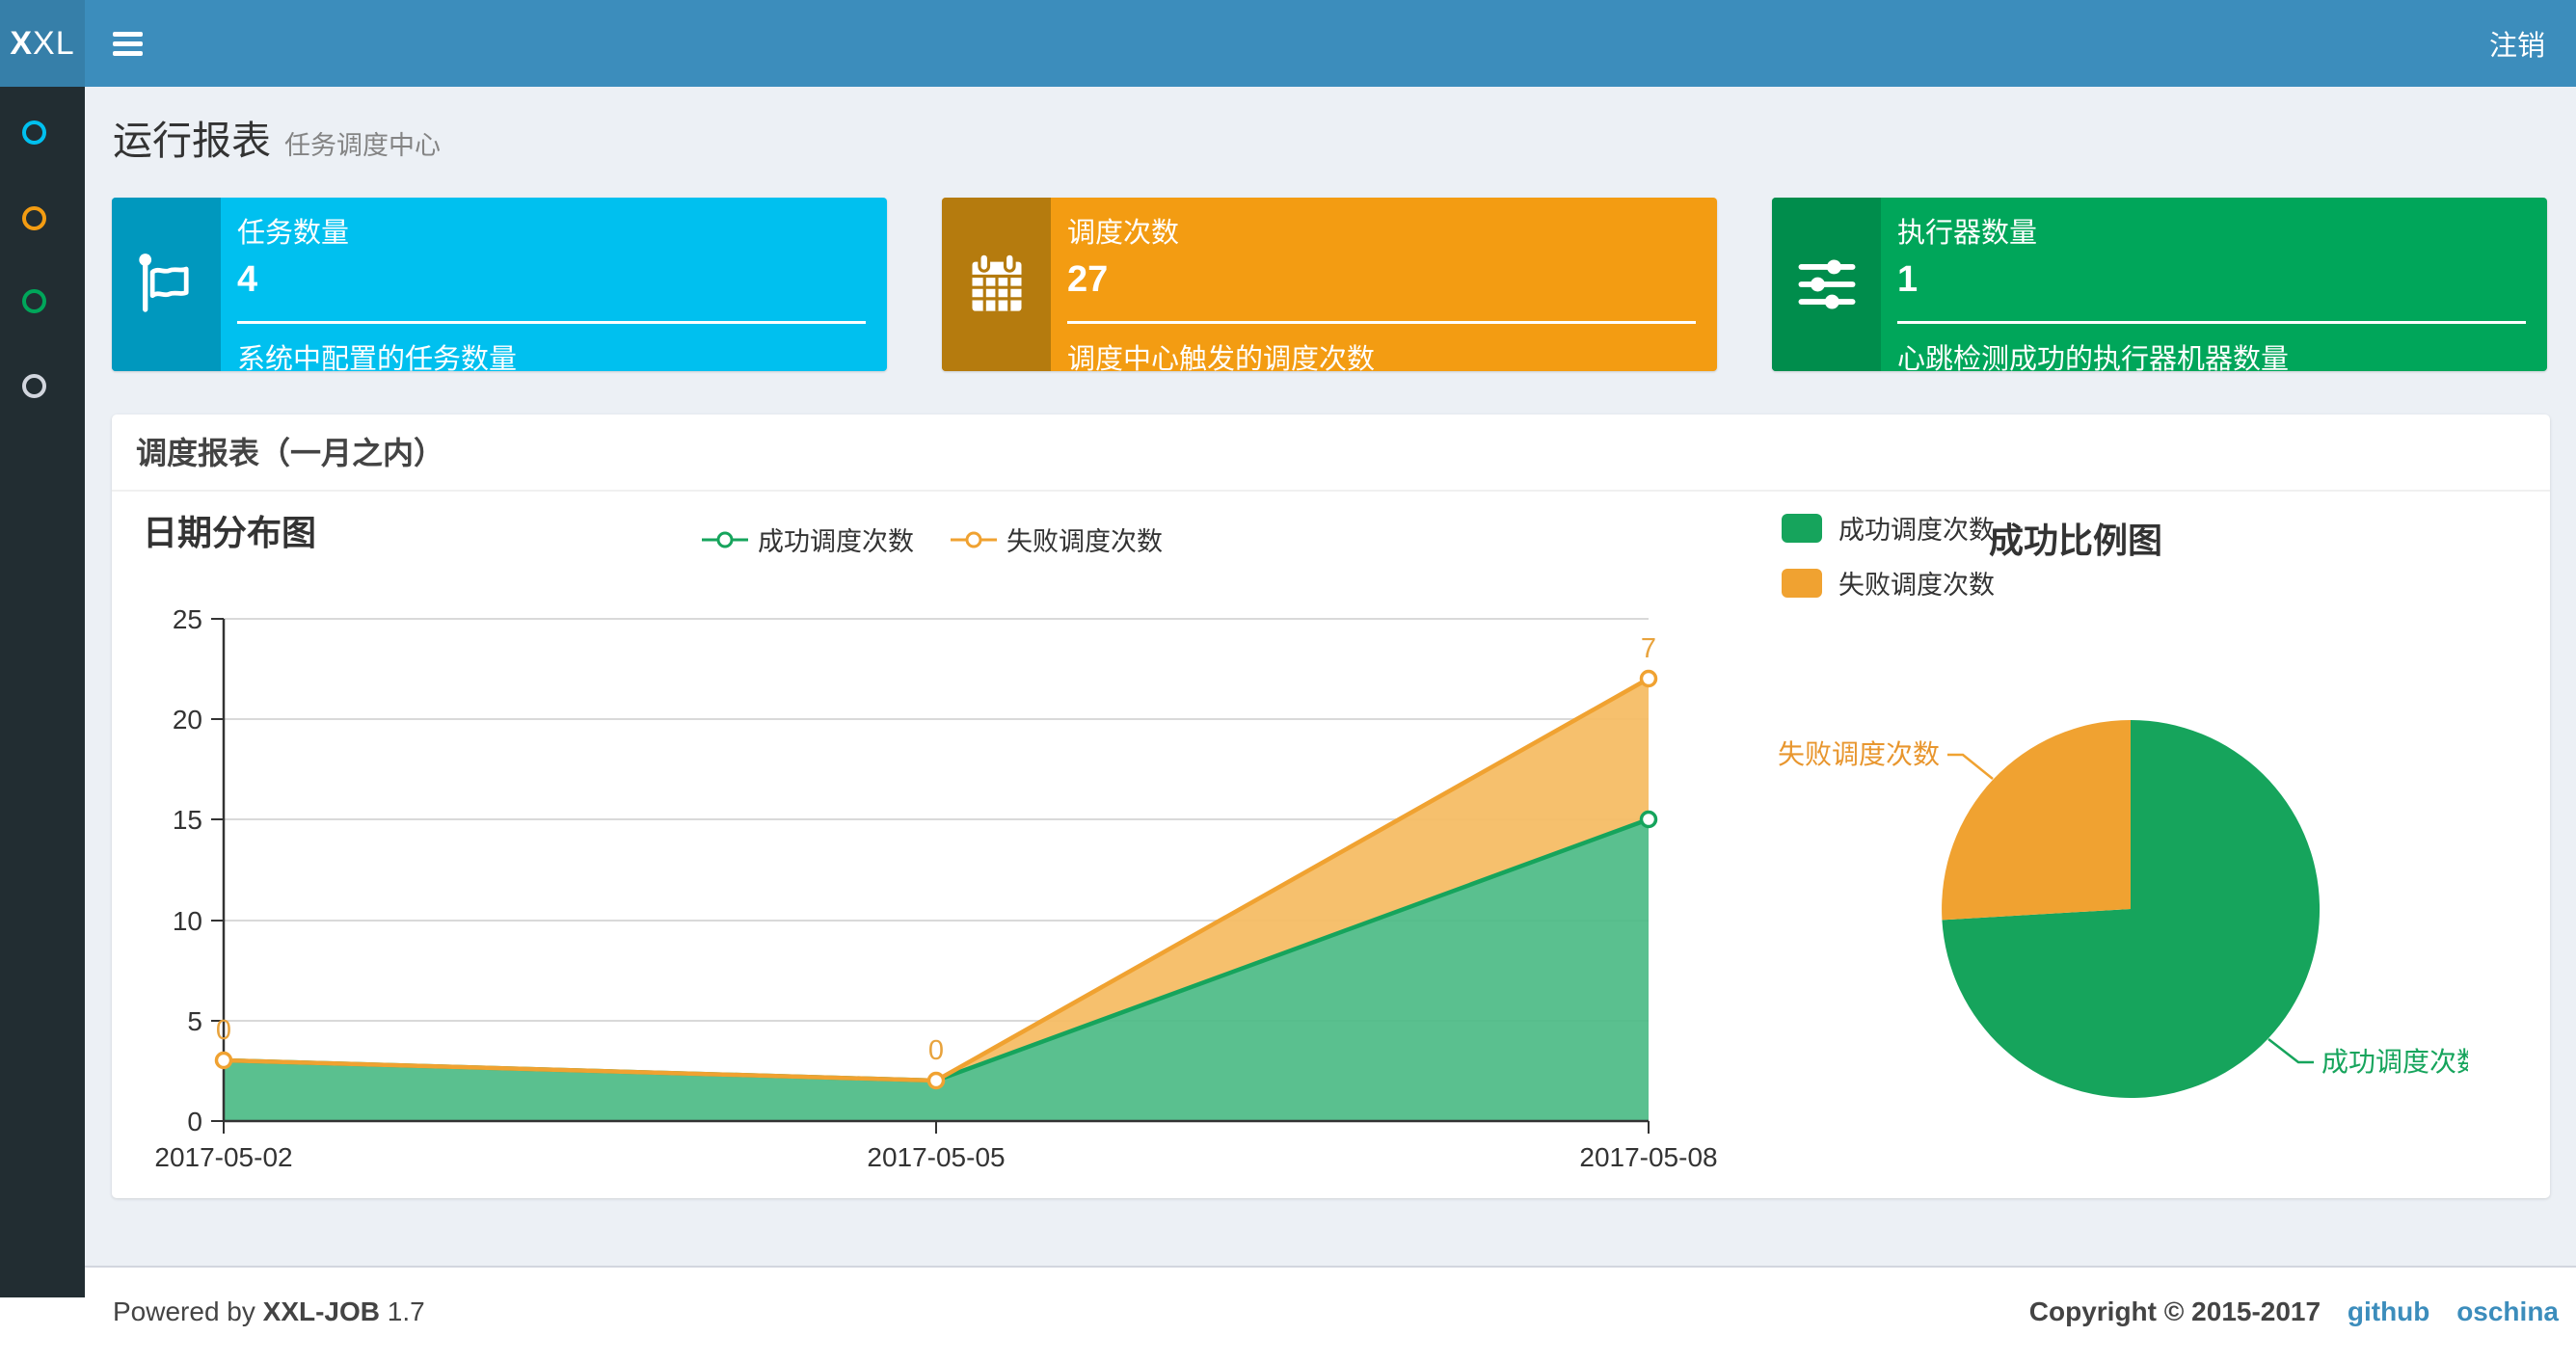 Image resolution: width=2576 pixels, height=1363 pixels. I want to click on footer-brand: XXL-JOB, so click(321, 1311).